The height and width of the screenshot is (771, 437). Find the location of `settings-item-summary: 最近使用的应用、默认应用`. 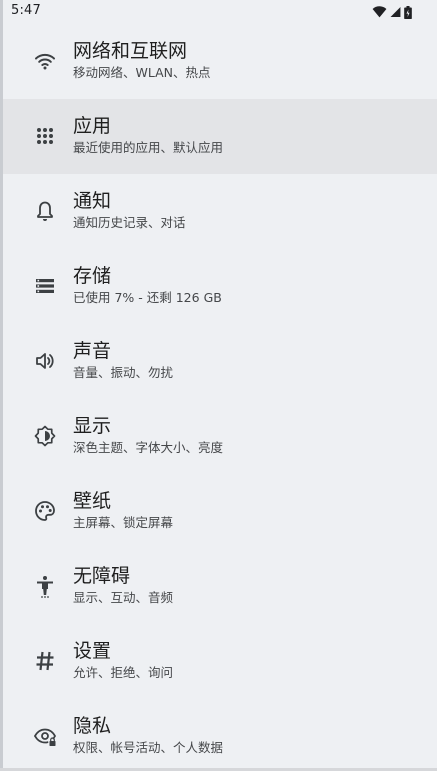

settings-item-summary: 最近使用的应用、默认应用 is located at coordinates (148, 147).